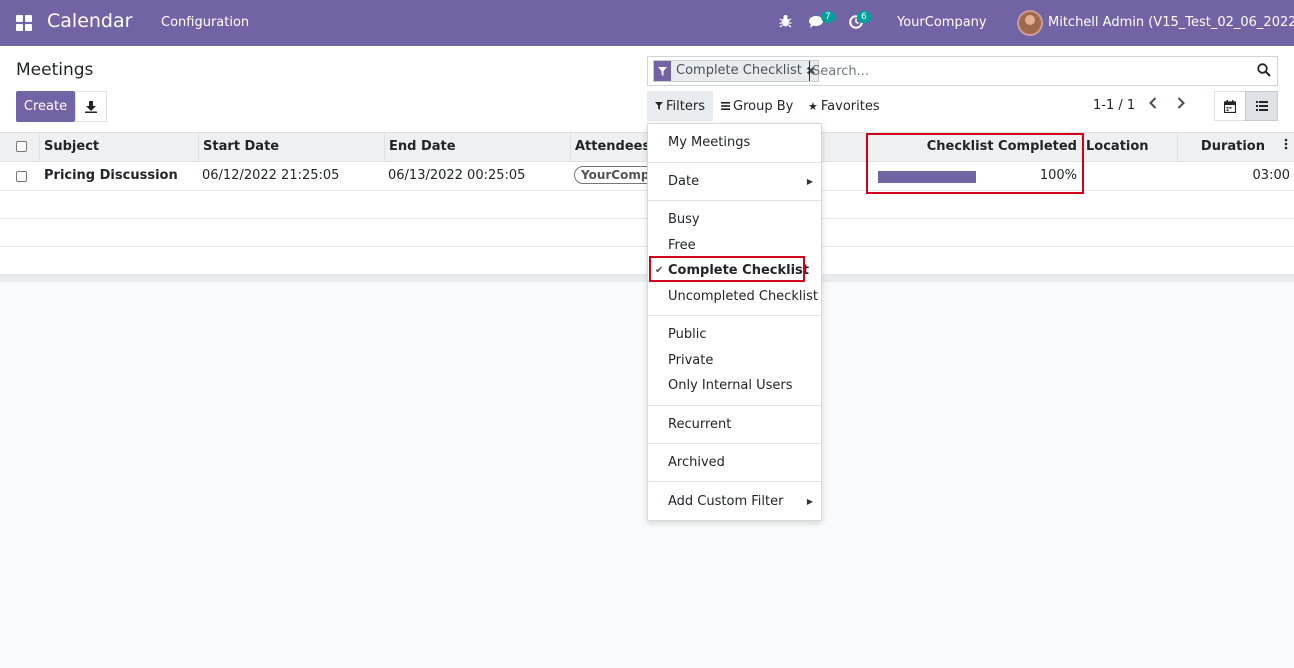 This screenshot has width=1294, height=668. Describe the element at coordinates (864, 17) in the screenshot. I see `activities-badge: 6` at that location.